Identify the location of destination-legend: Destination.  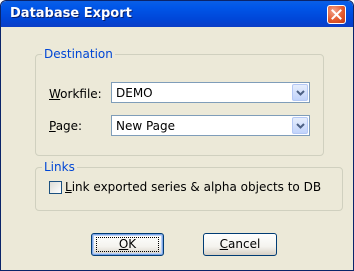
(78, 54).